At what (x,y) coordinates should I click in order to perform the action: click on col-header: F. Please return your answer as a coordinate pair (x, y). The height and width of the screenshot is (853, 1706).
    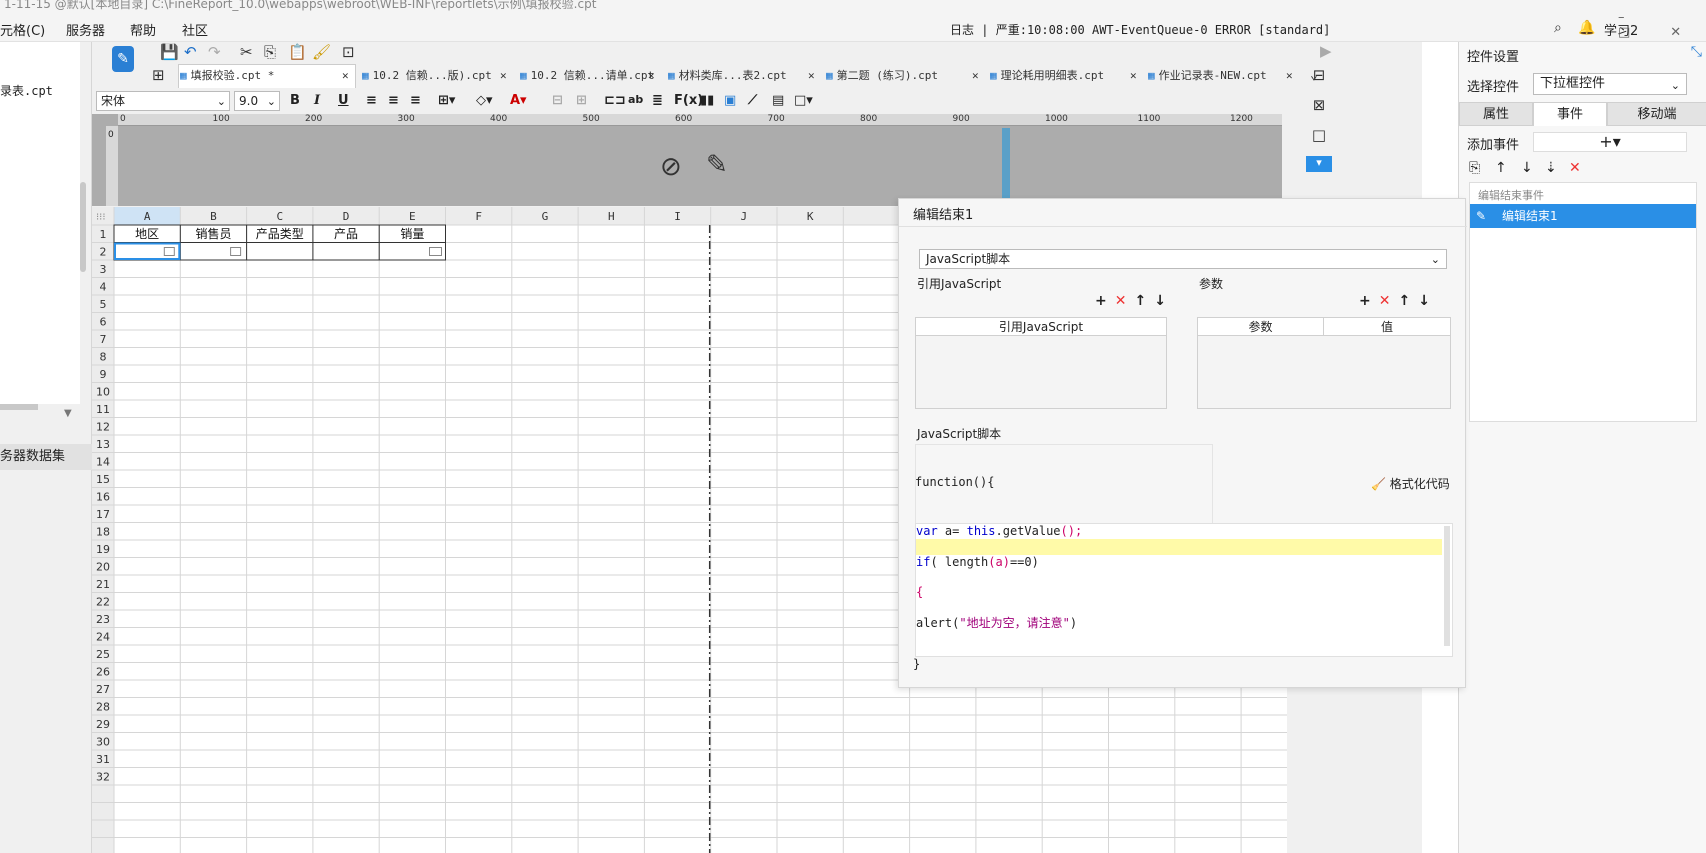
    Looking at the image, I should click on (478, 216).